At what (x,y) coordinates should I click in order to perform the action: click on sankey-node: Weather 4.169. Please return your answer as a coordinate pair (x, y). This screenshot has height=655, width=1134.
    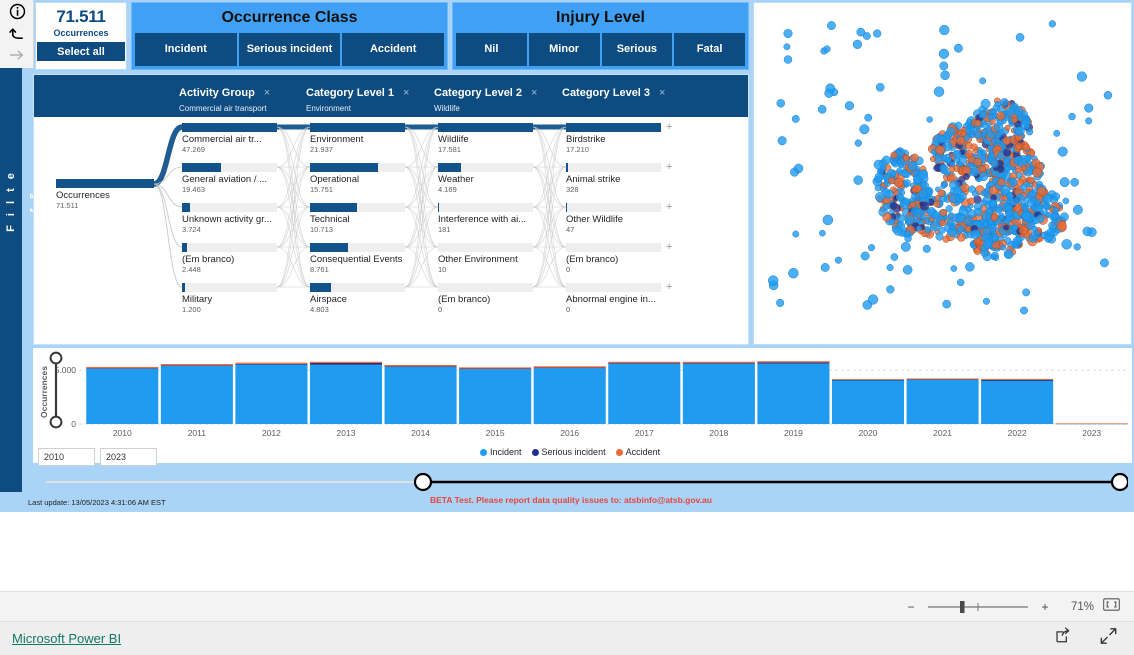
    Looking at the image, I should click on (485, 178).